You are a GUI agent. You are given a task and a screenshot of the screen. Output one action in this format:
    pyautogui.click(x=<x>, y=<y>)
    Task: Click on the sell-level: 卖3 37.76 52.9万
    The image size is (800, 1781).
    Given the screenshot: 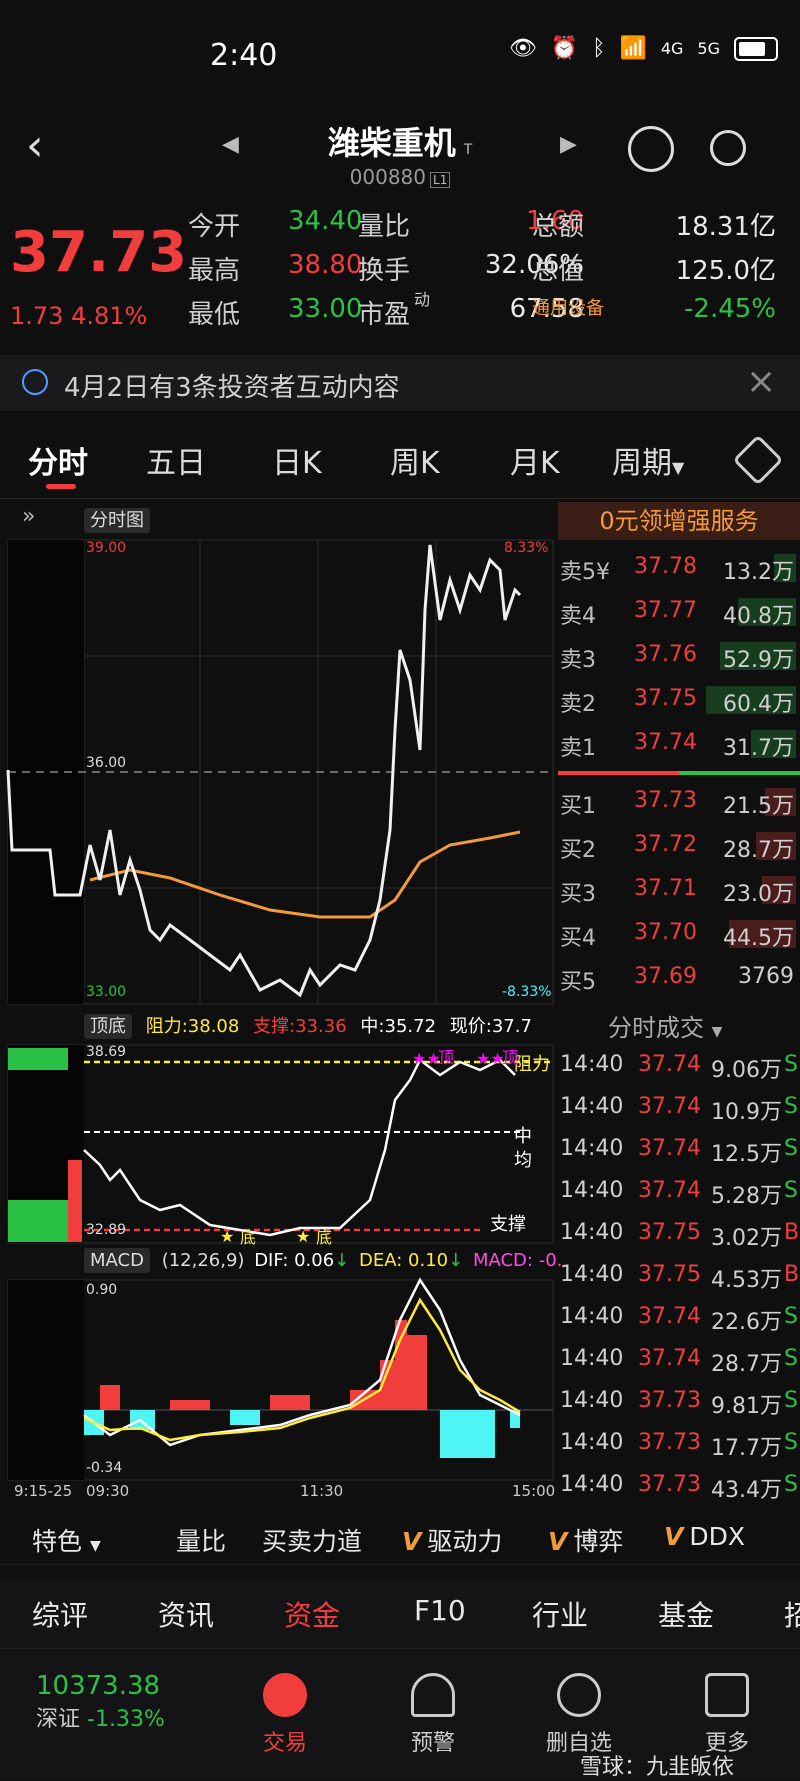 What is the action you would take?
    pyautogui.click(x=679, y=656)
    